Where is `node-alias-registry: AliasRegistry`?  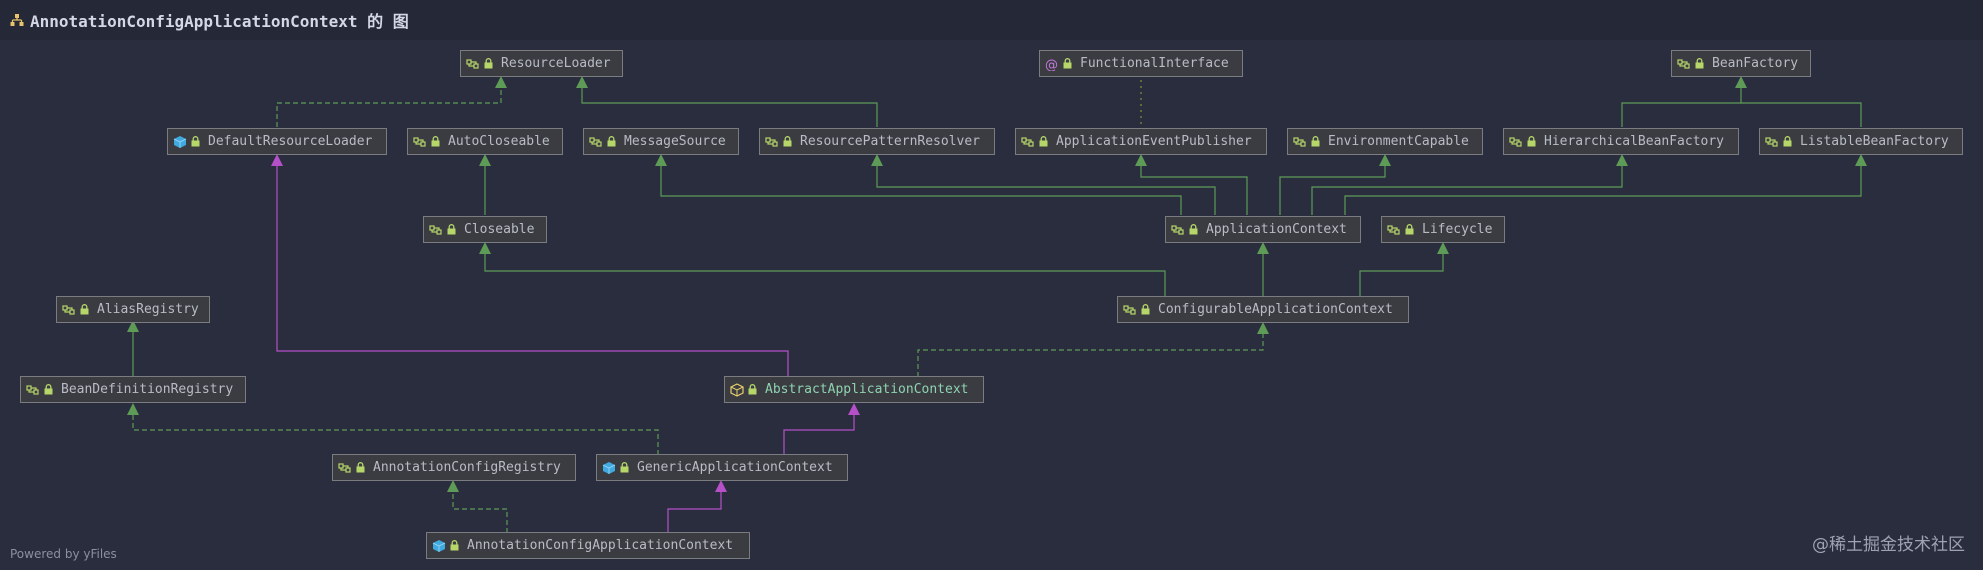
node-alias-registry: AliasRegistry is located at coordinates (133, 309).